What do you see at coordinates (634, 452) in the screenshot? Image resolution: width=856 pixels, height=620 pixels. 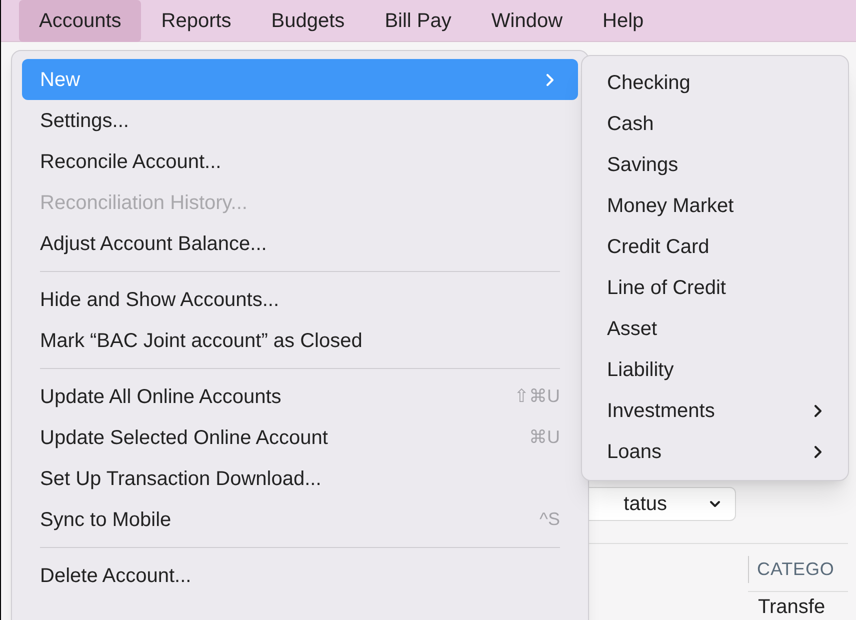 I see `submenu-item-label: Loans` at bounding box center [634, 452].